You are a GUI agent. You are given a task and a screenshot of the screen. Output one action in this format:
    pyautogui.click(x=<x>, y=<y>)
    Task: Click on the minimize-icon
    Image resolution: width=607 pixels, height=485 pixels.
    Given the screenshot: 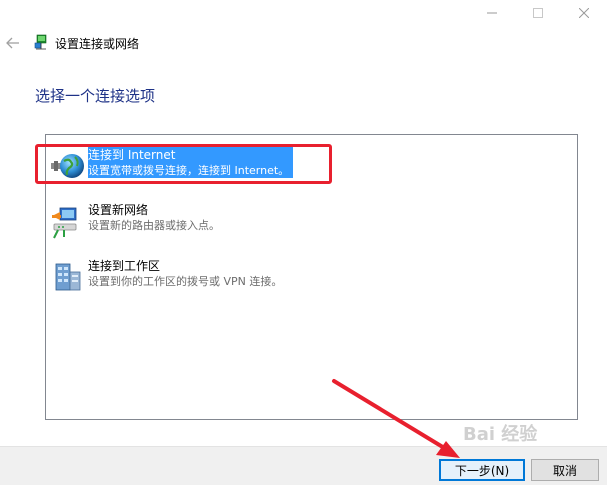 What is the action you would take?
    pyautogui.click(x=492, y=13)
    